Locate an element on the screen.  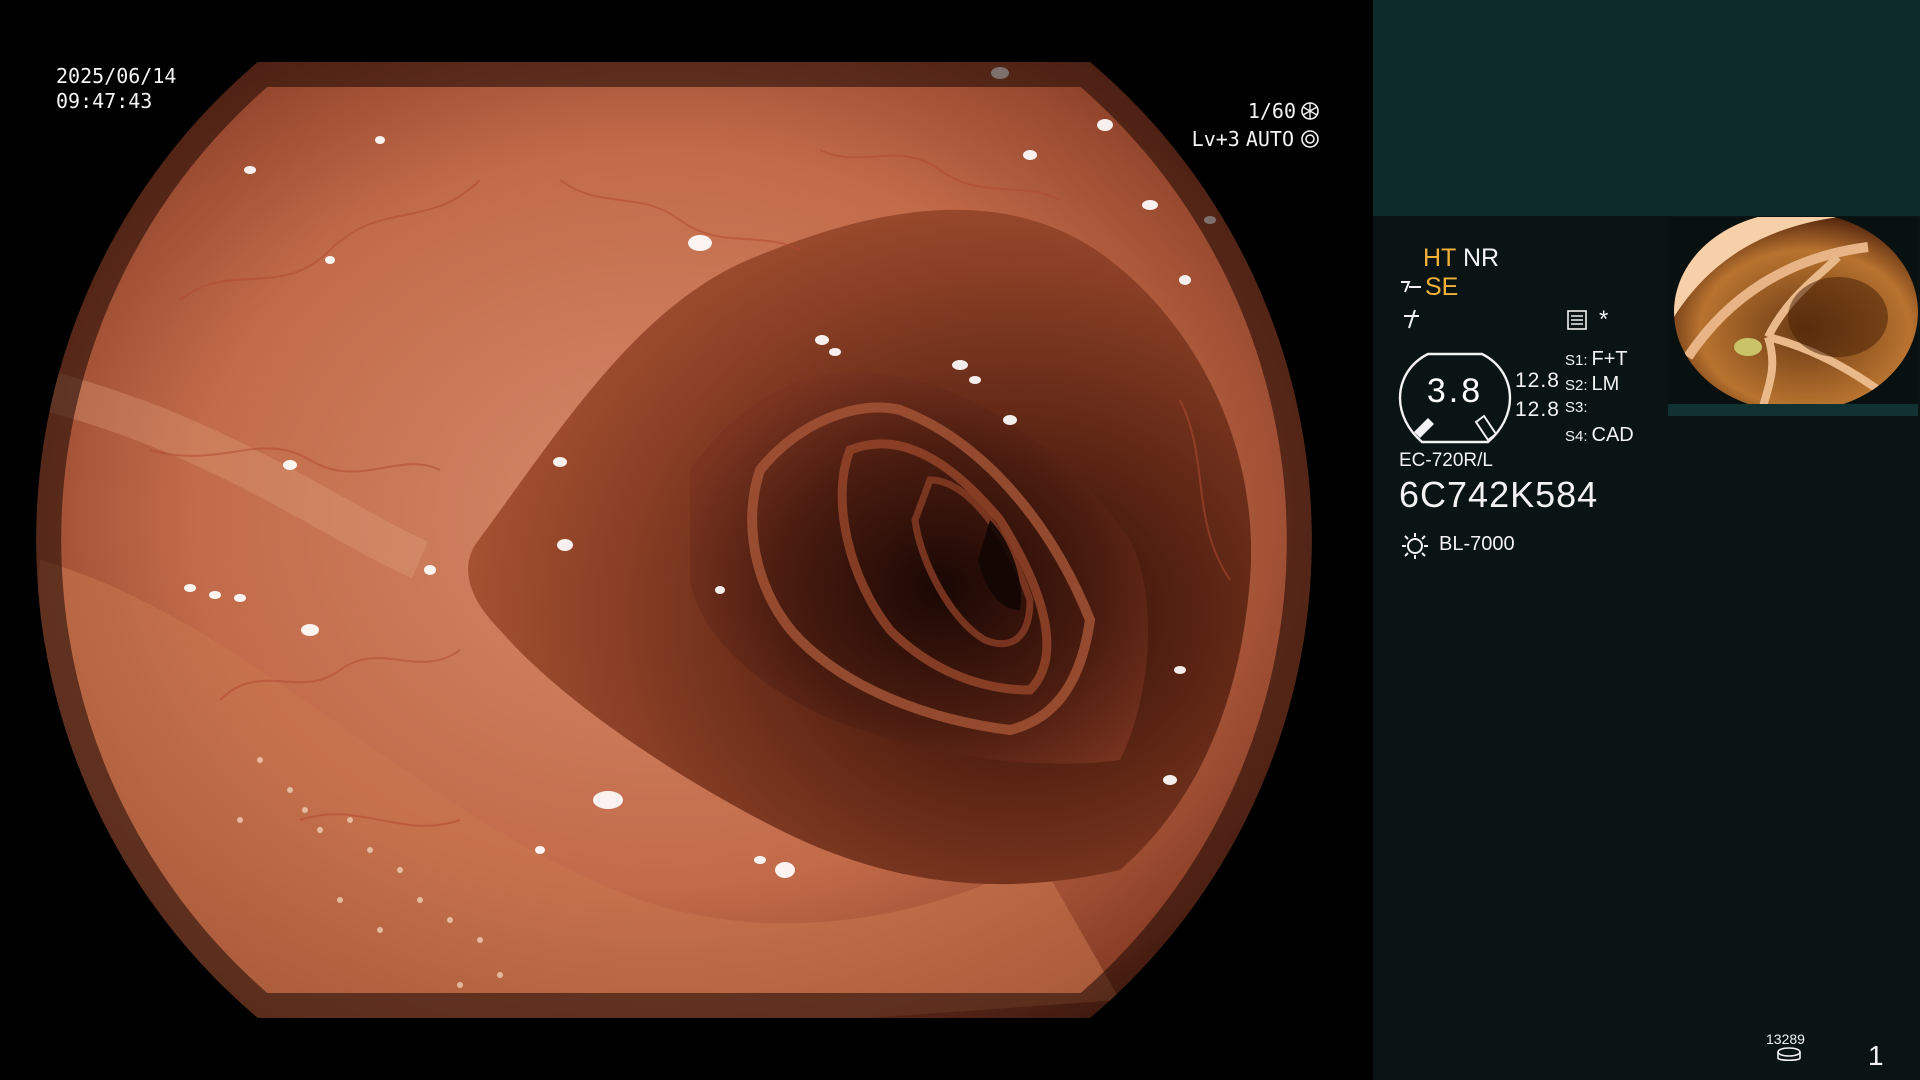
shutter-readout: 1/60 is located at coordinates (1284, 111).